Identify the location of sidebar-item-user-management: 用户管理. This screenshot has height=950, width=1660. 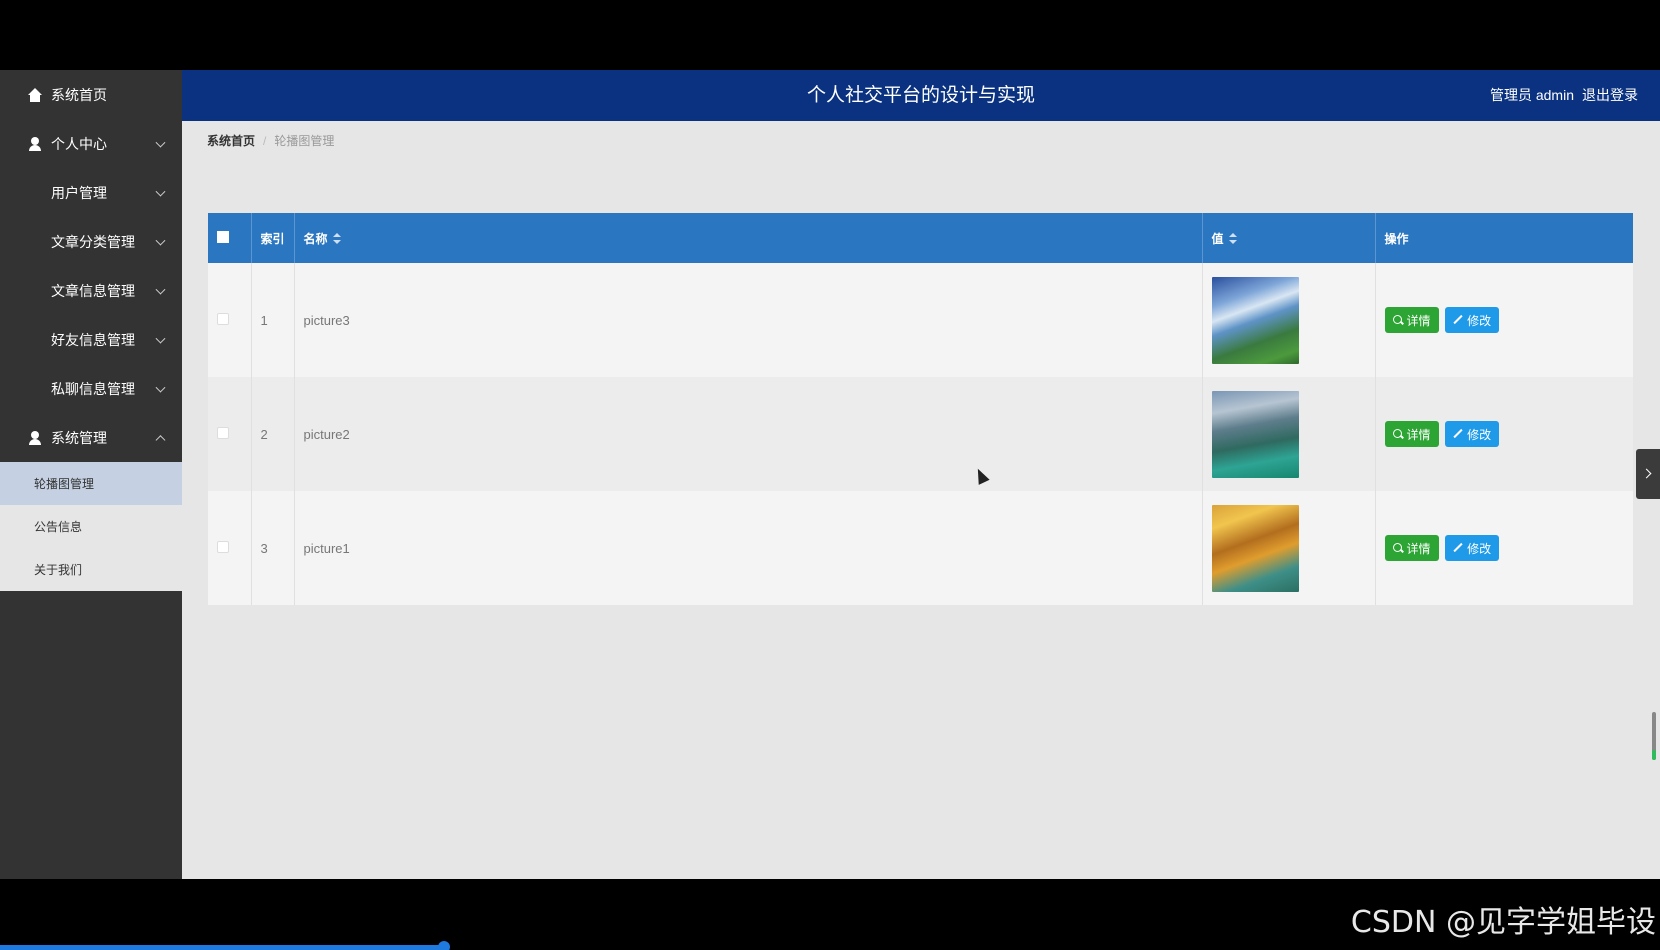
(91, 192).